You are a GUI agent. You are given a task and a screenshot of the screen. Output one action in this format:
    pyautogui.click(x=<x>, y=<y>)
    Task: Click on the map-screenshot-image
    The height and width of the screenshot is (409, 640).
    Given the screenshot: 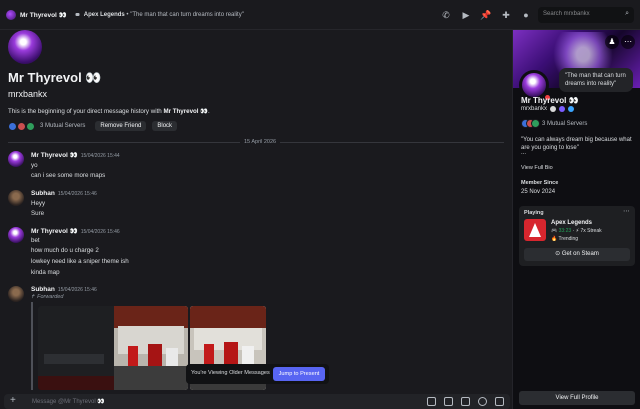 What is the action you would take?
    pyautogui.click(x=113, y=348)
    